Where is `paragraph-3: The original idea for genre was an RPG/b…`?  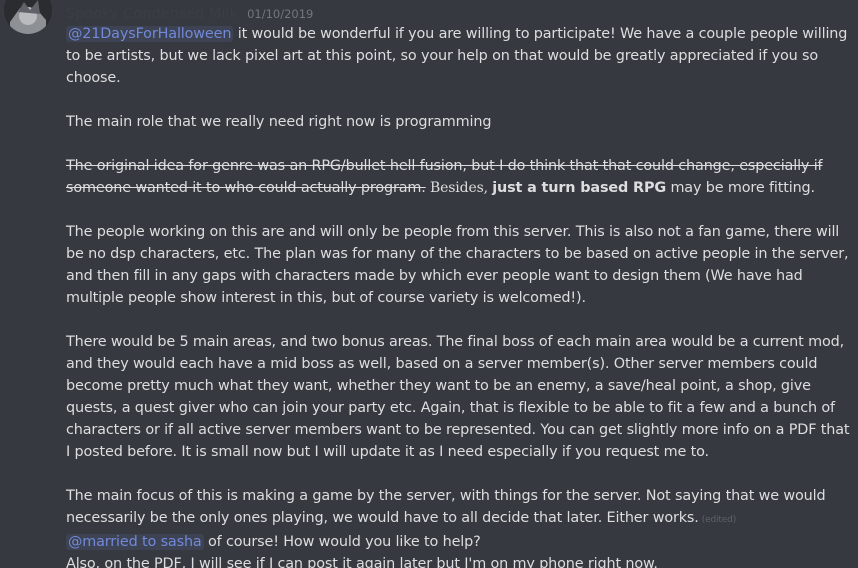 paragraph-3: The original idea for genre was an RPG/b… is located at coordinates (459, 177).